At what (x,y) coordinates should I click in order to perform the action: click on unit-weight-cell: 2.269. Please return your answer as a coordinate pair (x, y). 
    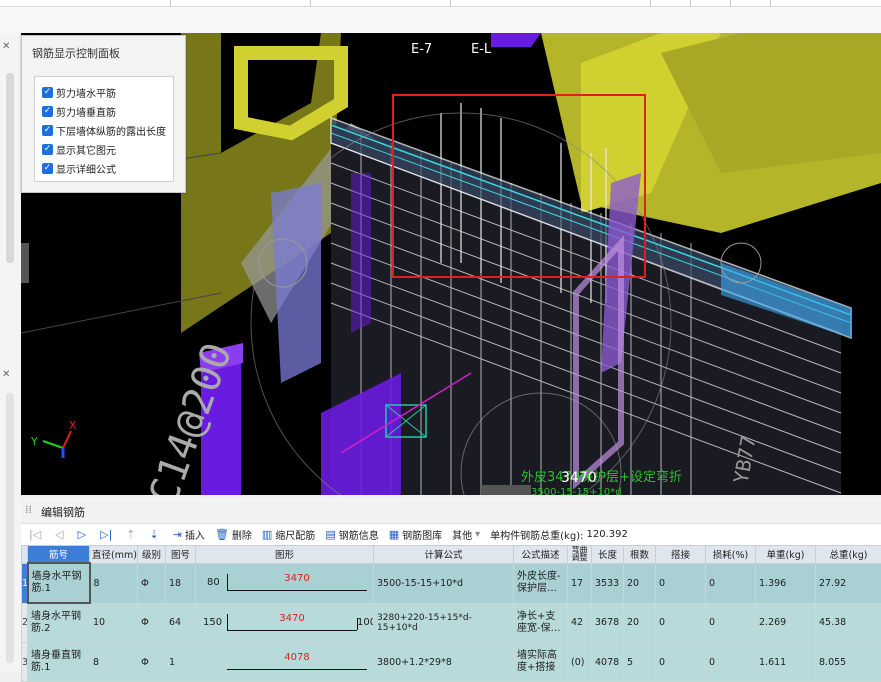
    Looking at the image, I should click on (786, 623).